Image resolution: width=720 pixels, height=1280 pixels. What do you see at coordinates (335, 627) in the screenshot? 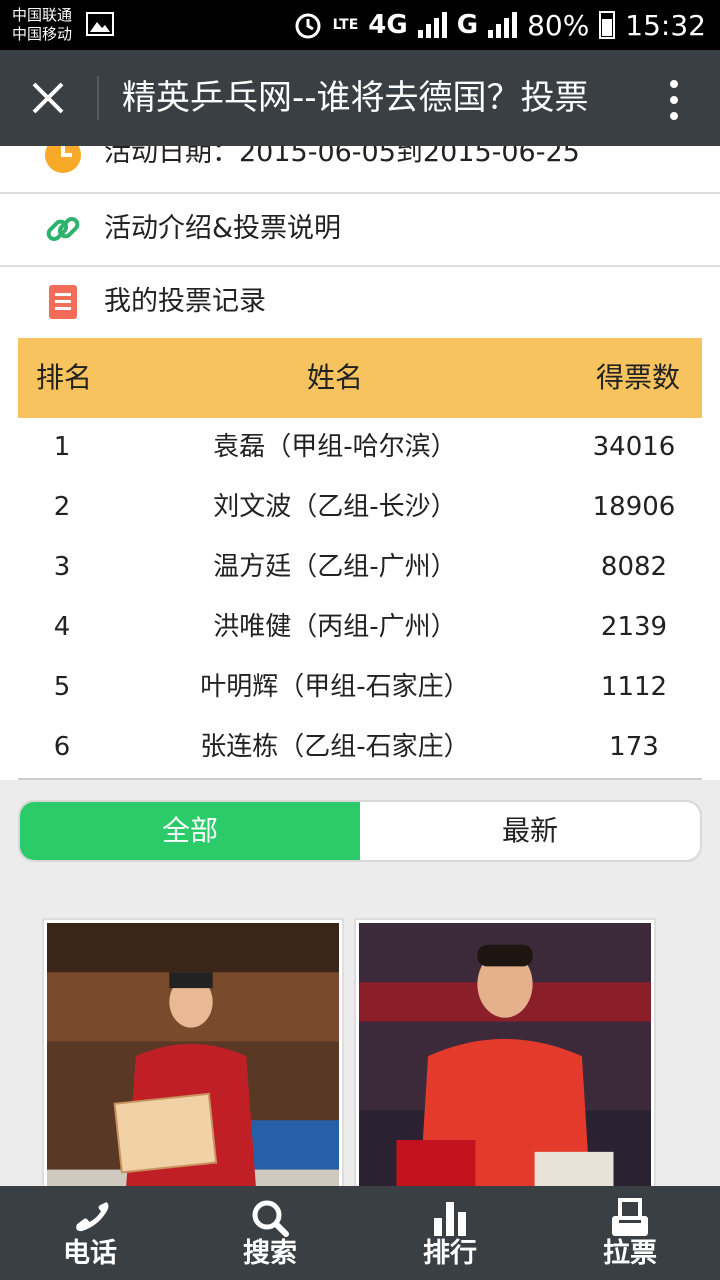
I see `row-name: 洪唯健（丙组-广州）` at bounding box center [335, 627].